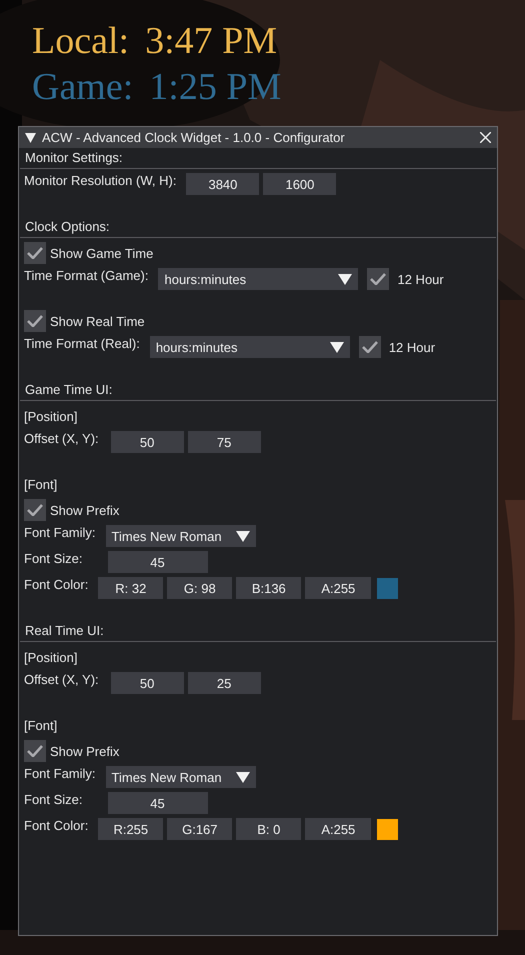 This screenshot has width=525, height=955. What do you see at coordinates (194, 137) in the screenshot?
I see `window-title: ACW - Advanced Clock Widget - 1.0.0 - Configurator` at bounding box center [194, 137].